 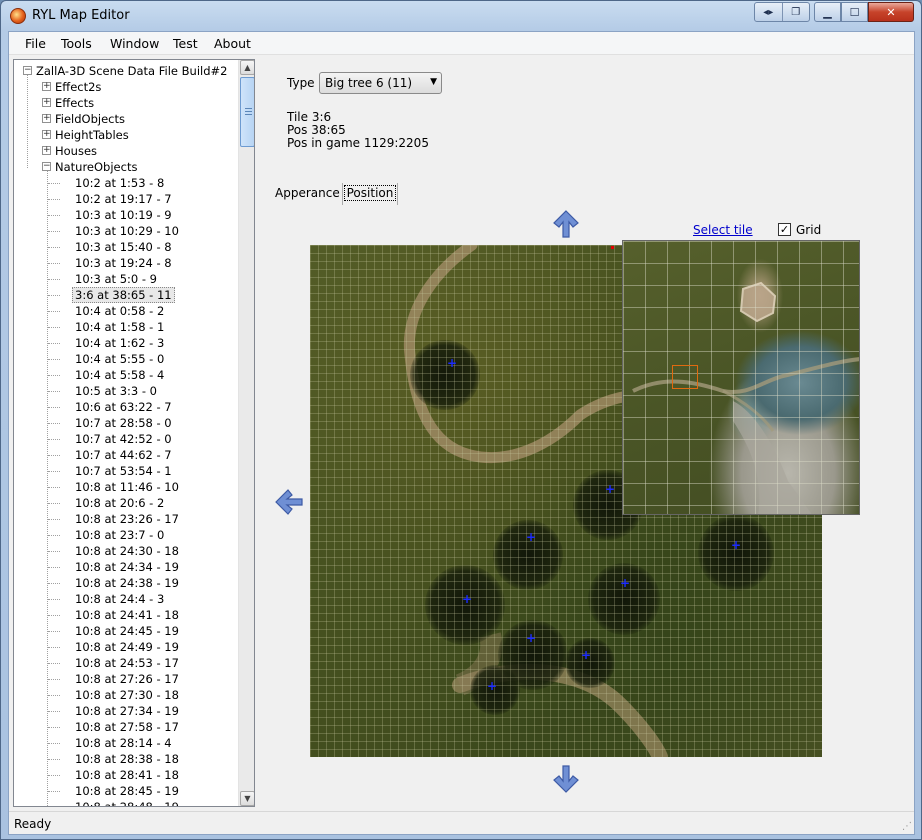 I want to click on menu-about: About, so click(x=232, y=43).